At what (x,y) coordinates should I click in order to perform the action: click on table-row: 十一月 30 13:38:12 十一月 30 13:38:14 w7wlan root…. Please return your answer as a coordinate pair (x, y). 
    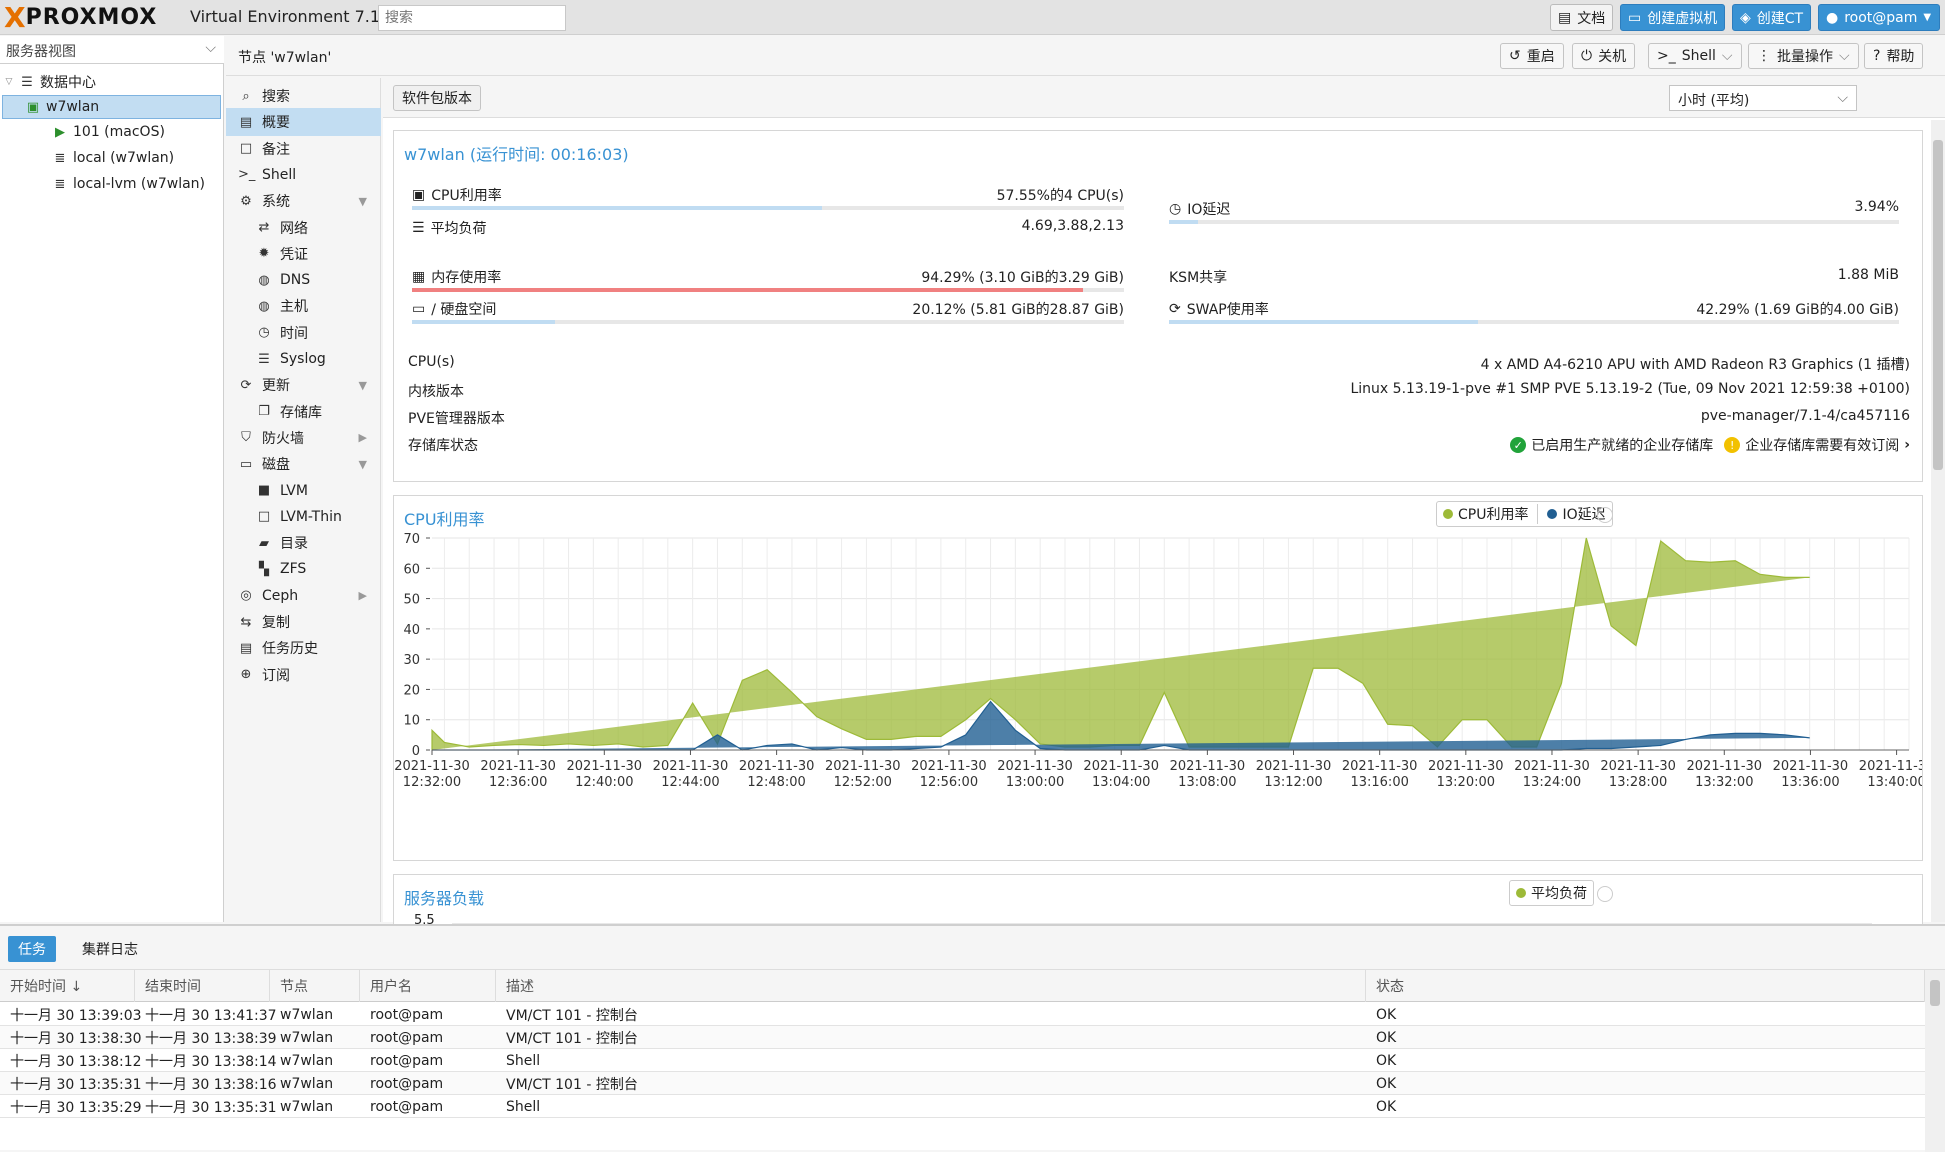
    Looking at the image, I should click on (962, 1060).